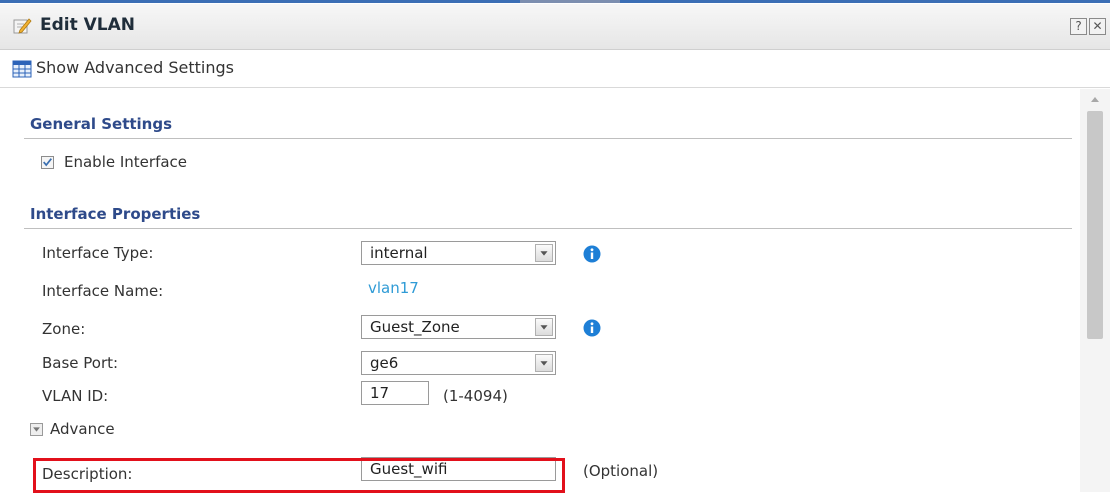 The width and height of the screenshot is (1110, 493). I want to click on interface-type-select: internal, so click(458, 253).